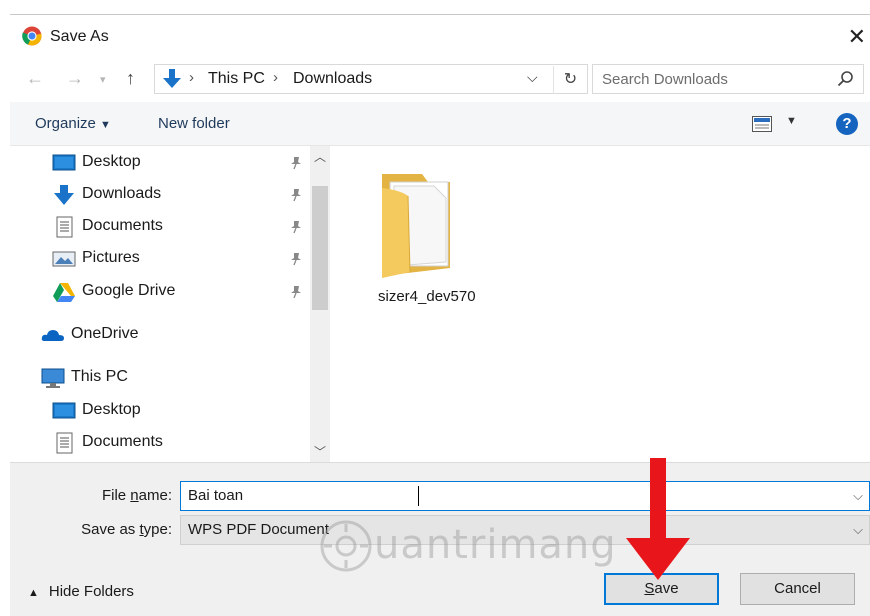  What do you see at coordinates (570, 80) in the screenshot?
I see `refresh-icon: ↻` at bounding box center [570, 80].